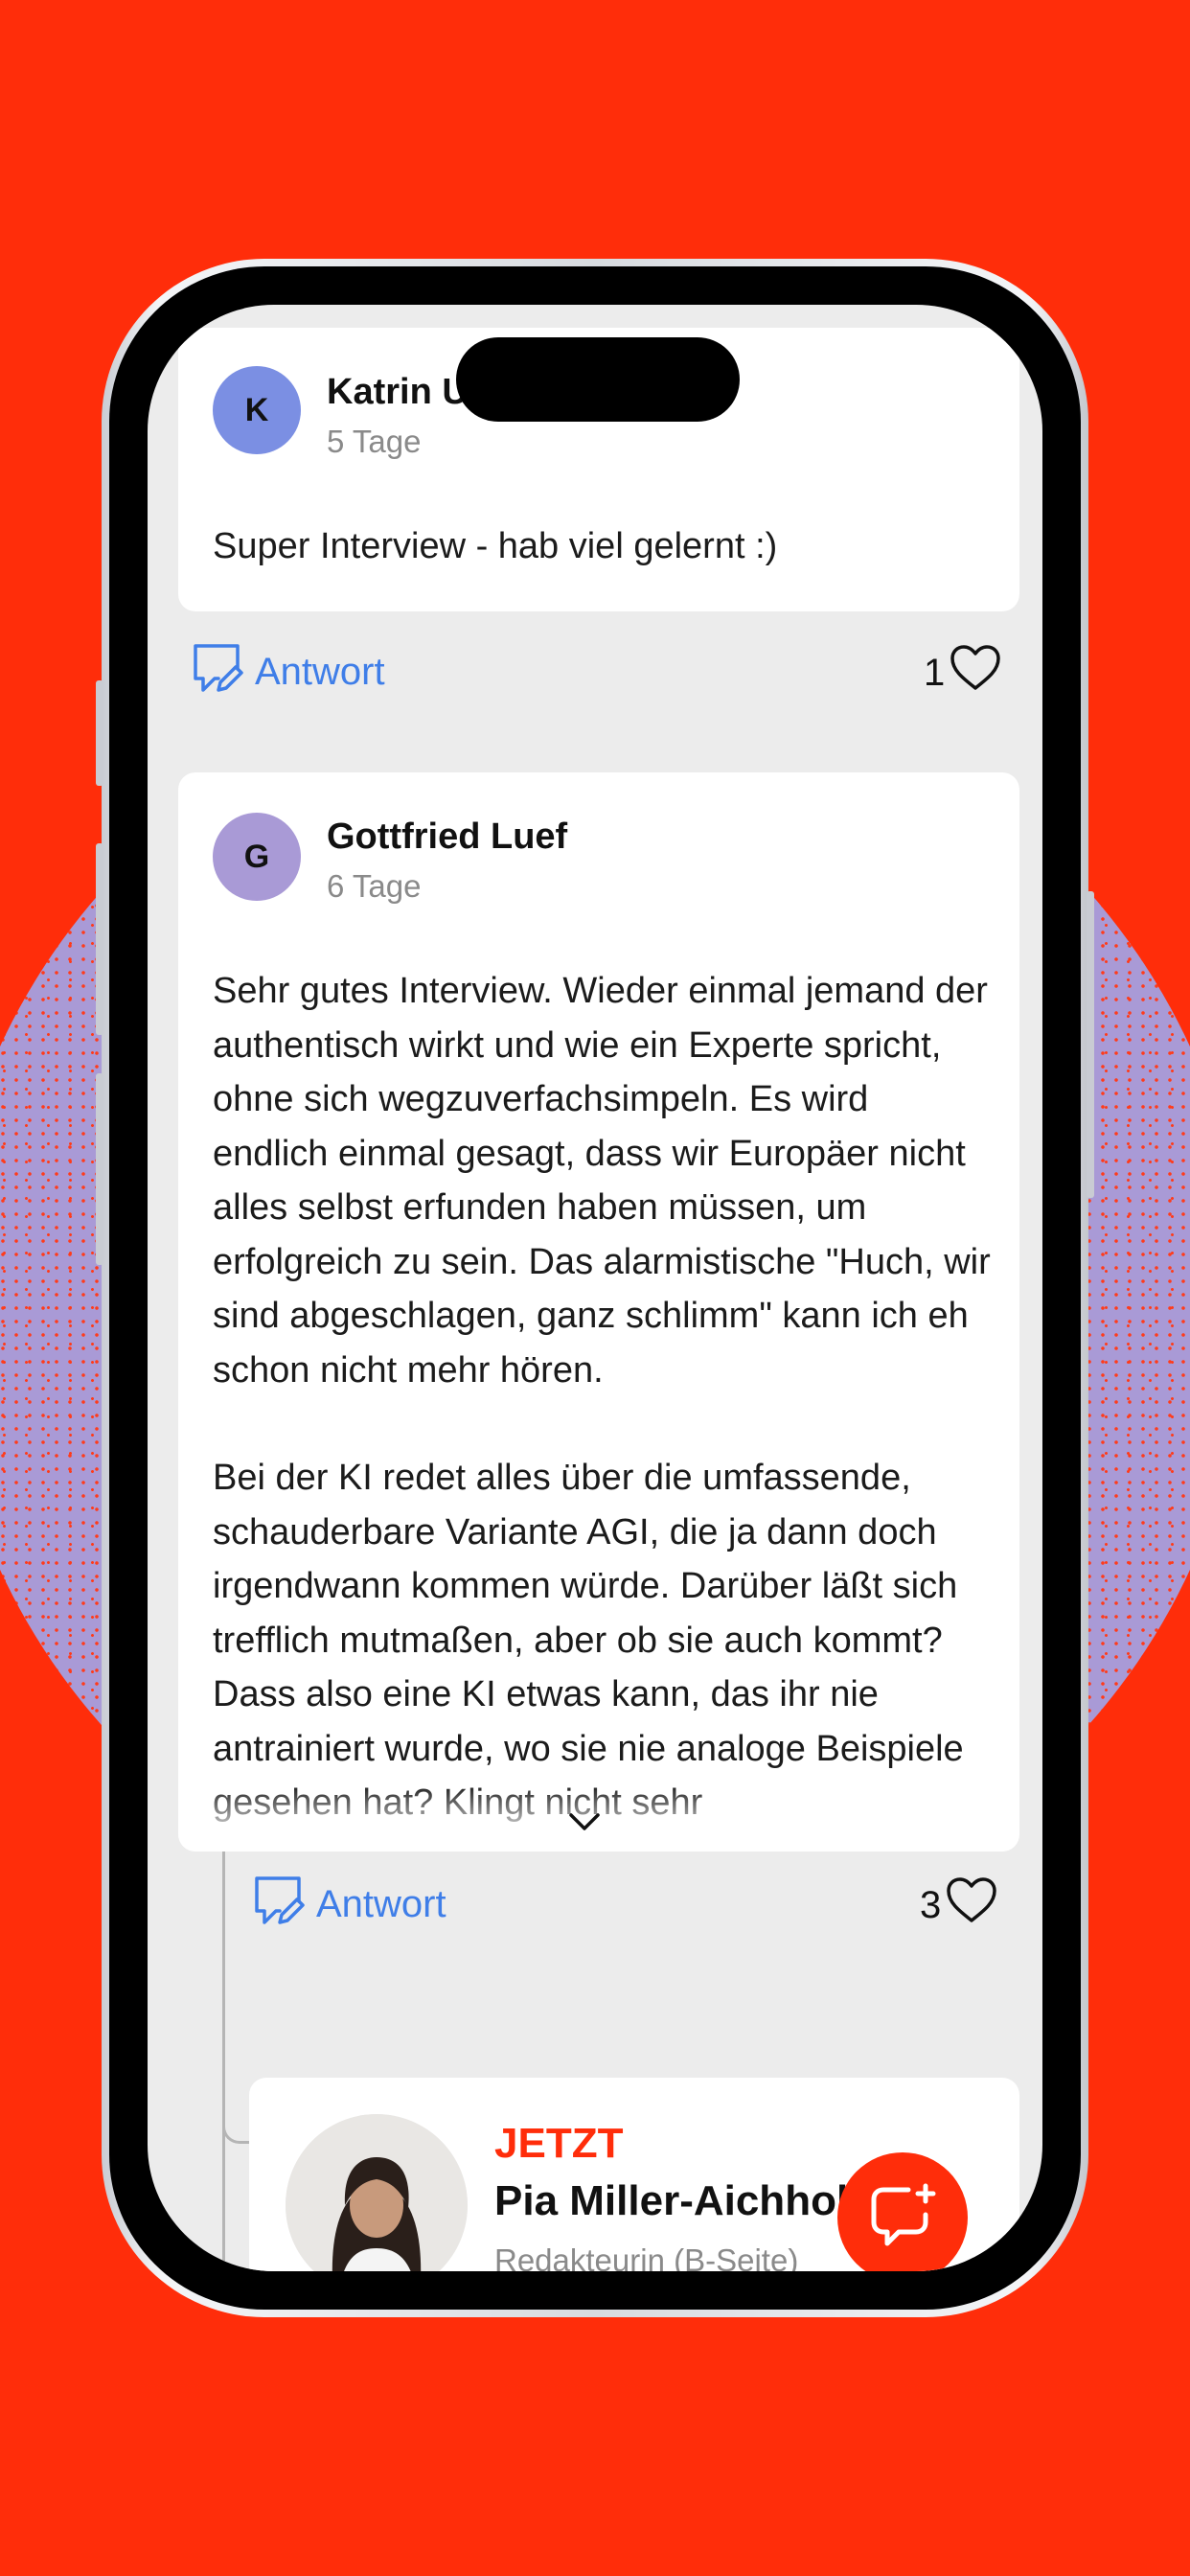  I want to click on thread-line, so click(224, 2061).